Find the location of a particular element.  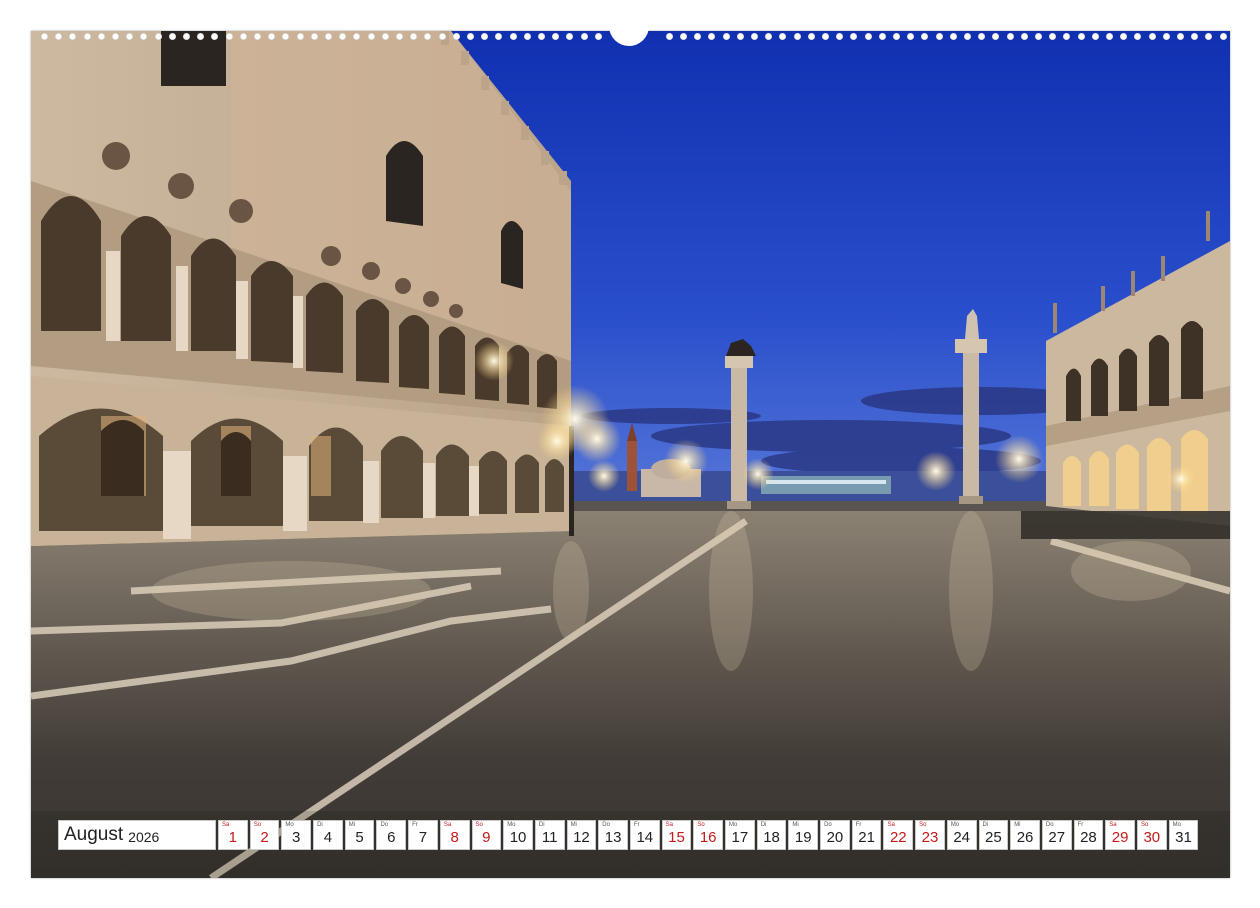

day-number: 16 is located at coordinates (708, 837).